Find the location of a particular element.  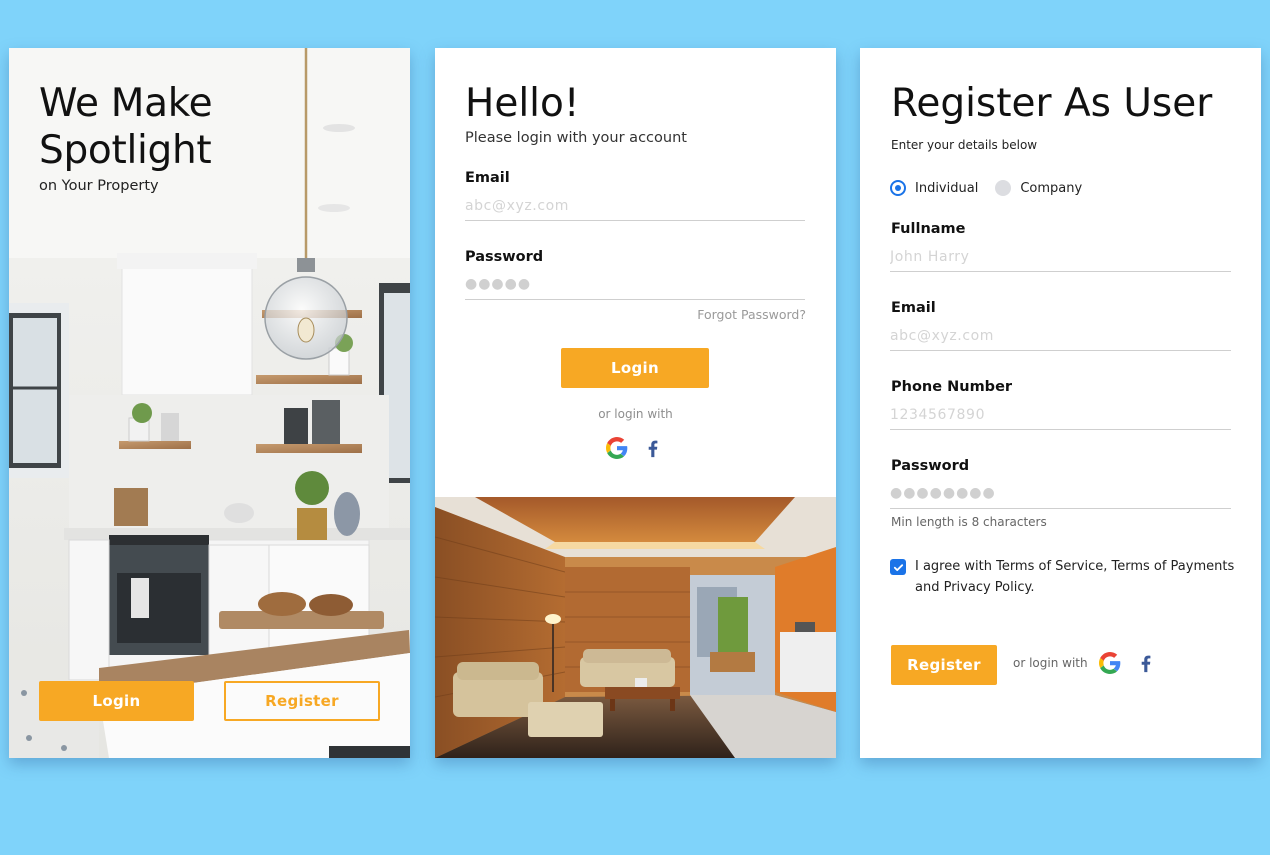

login-subtitle: Please login with your account is located at coordinates (576, 138).